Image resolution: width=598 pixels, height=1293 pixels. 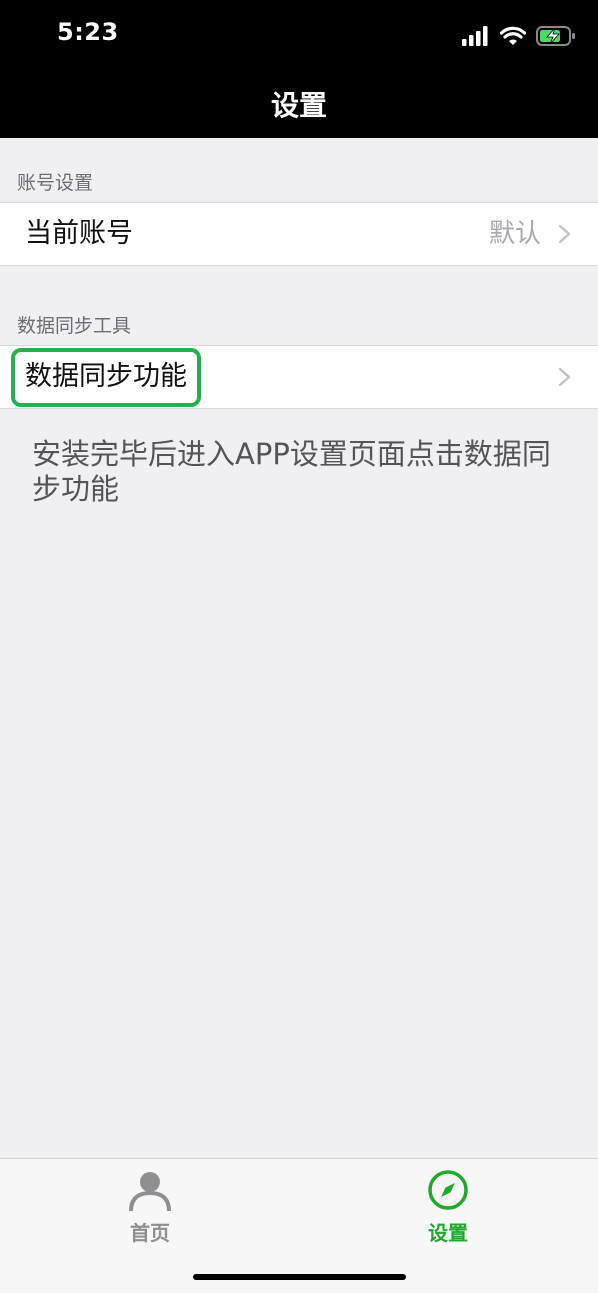 What do you see at coordinates (555, 36) in the screenshot?
I see `battery-charging-icon` at bounding box center [555, 36].